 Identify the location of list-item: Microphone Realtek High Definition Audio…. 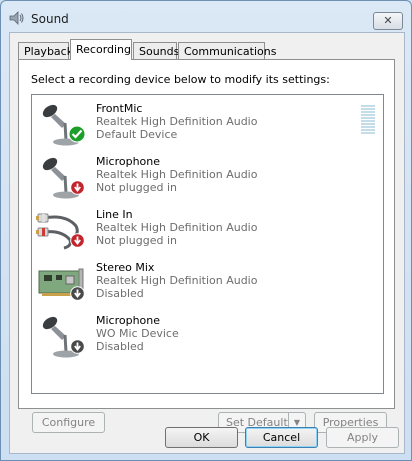
(207, 174).